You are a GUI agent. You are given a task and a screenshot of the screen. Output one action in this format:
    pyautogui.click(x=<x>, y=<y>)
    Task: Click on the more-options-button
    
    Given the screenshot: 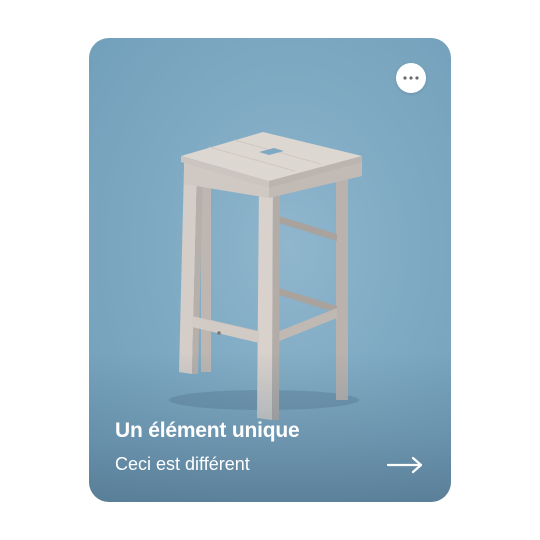 What is the action you would take?
    pyautogui.click(x=411, y=78)
    